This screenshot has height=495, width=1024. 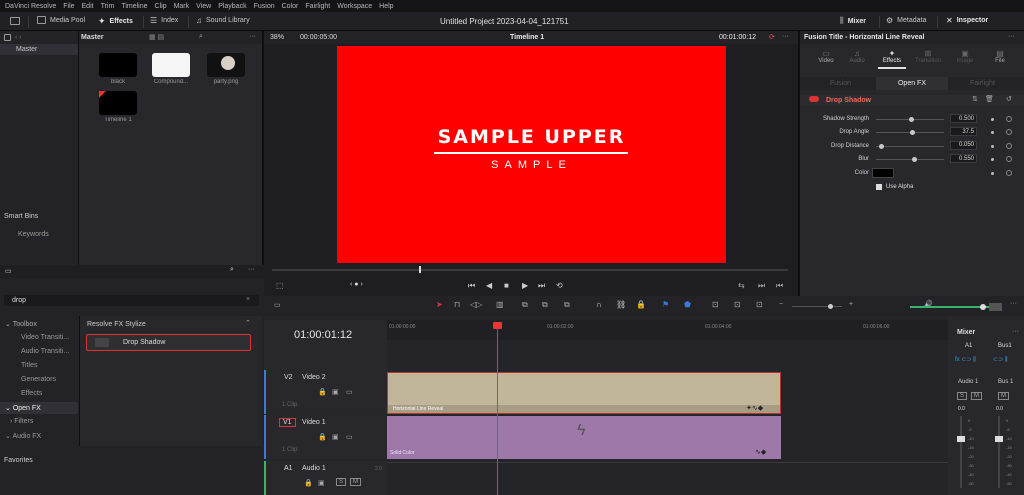 What do you see at coordinates (497, 408) in the screenshot?
I see `timeline-playhead` at bounding box center [497, 408].